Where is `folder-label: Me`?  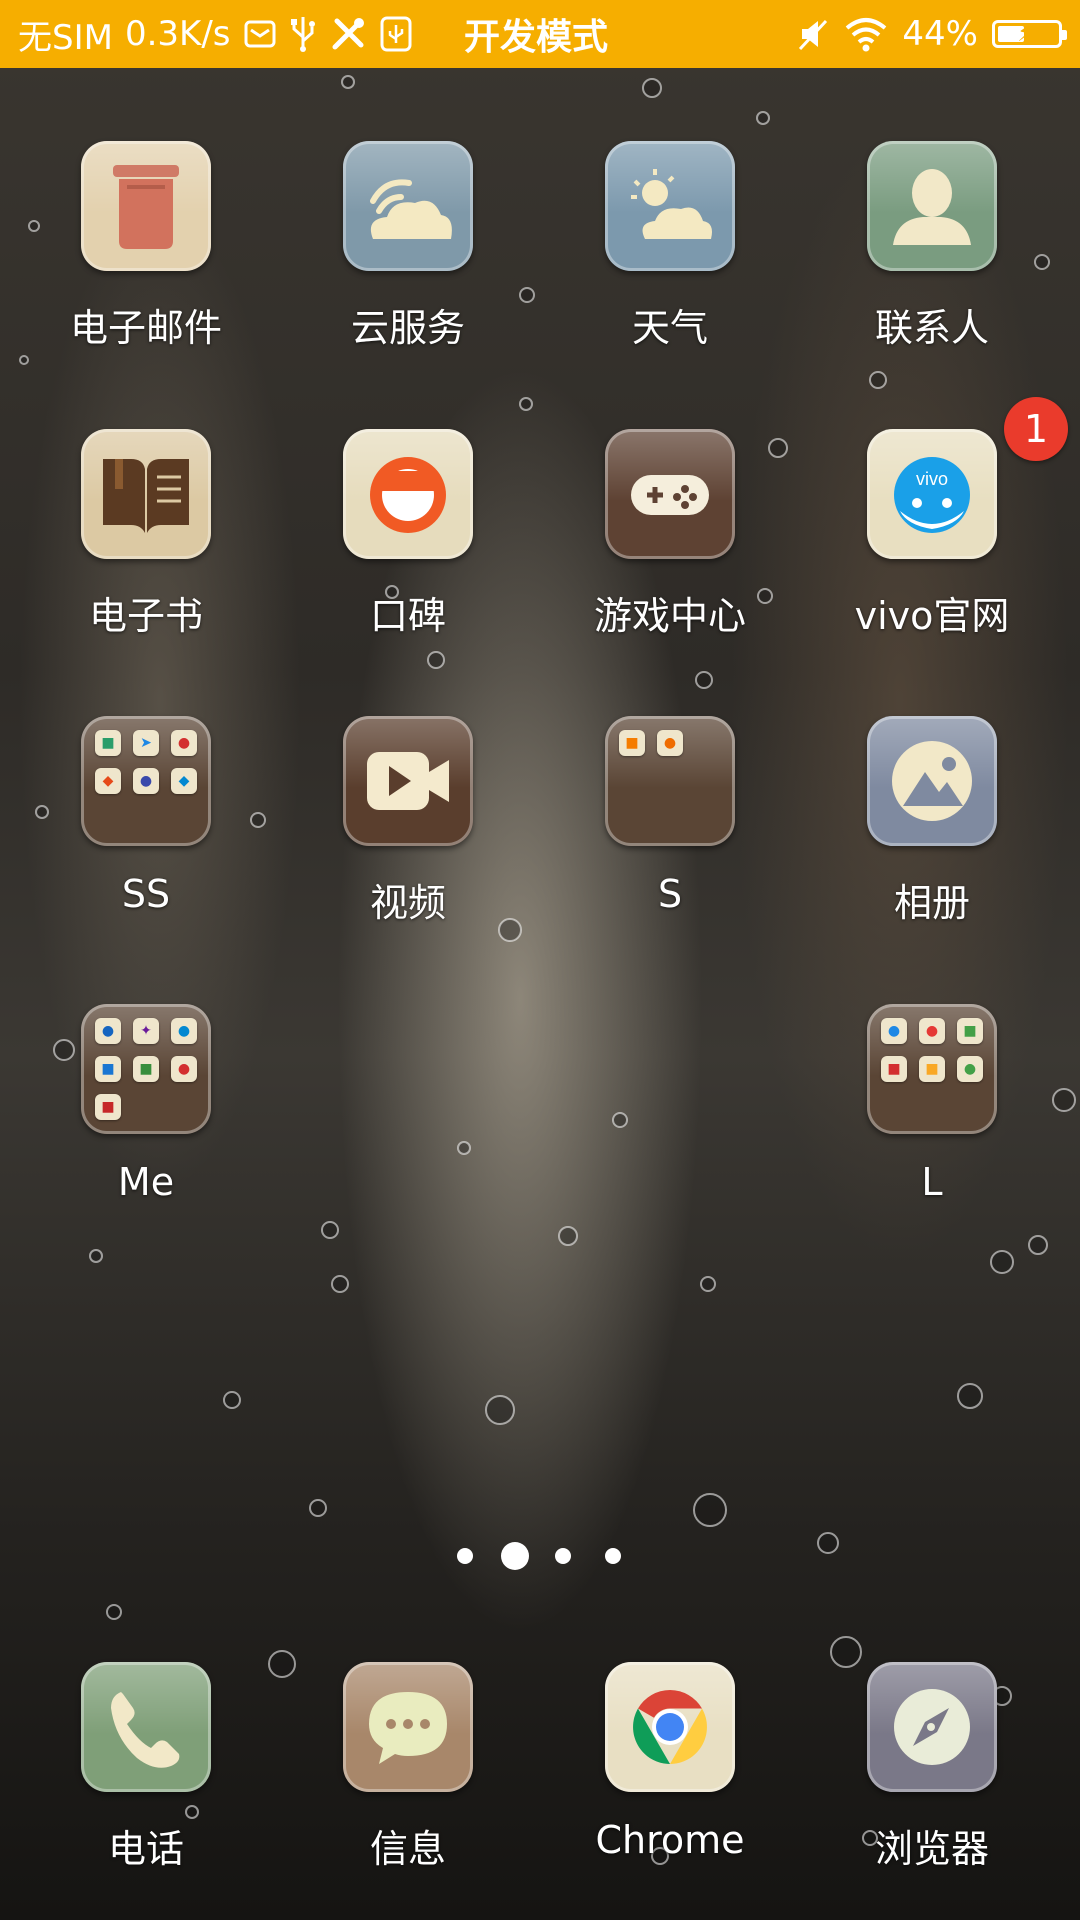
folder-label: Me is located at coordinates (146, 1182).